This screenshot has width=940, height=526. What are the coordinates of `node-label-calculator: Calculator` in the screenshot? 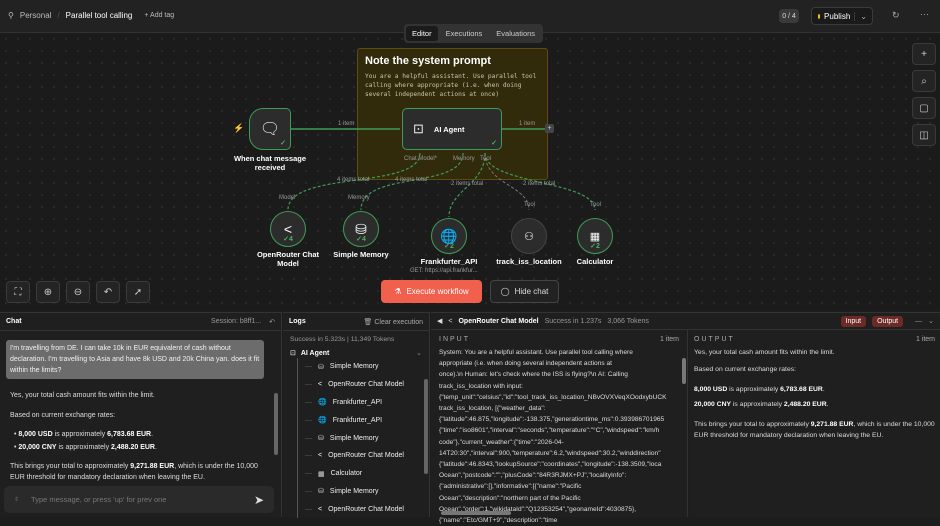 It's located at (595, 261).